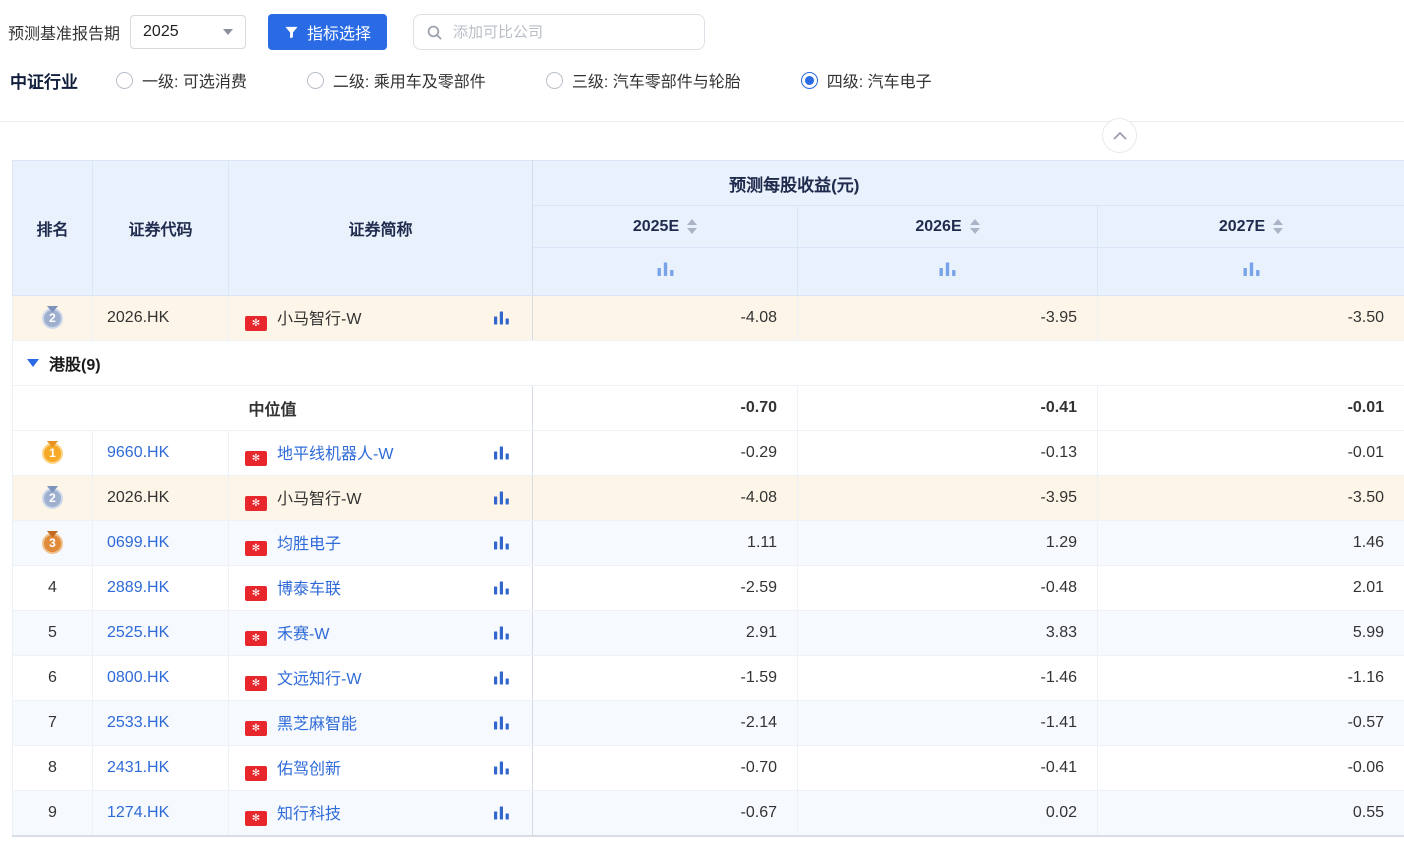  Describe the element at coordinates (1278, 226) in the screenshot. I see `sort-2027e-icon` at that location.